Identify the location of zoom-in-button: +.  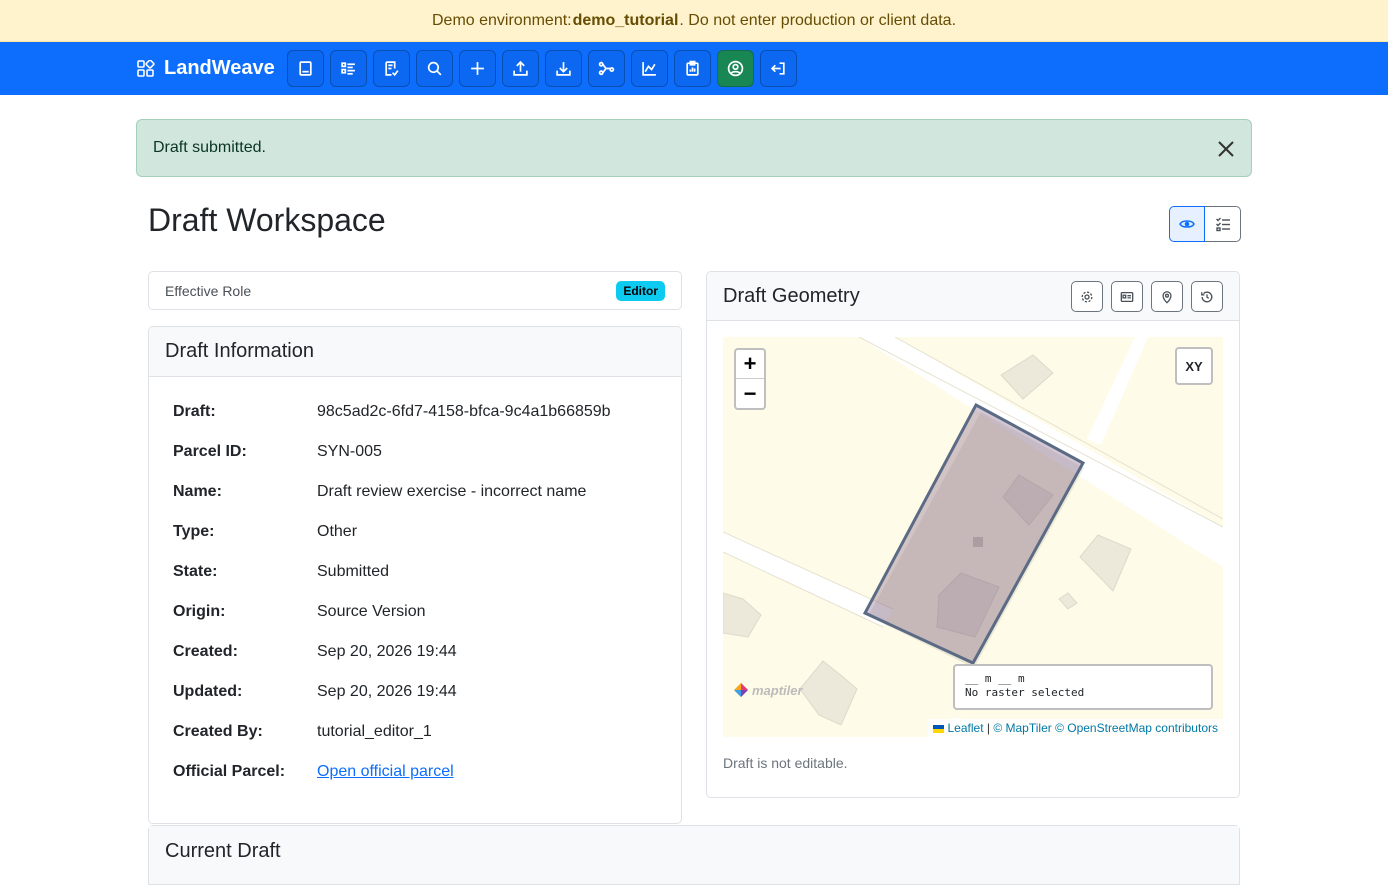
(750, 364).